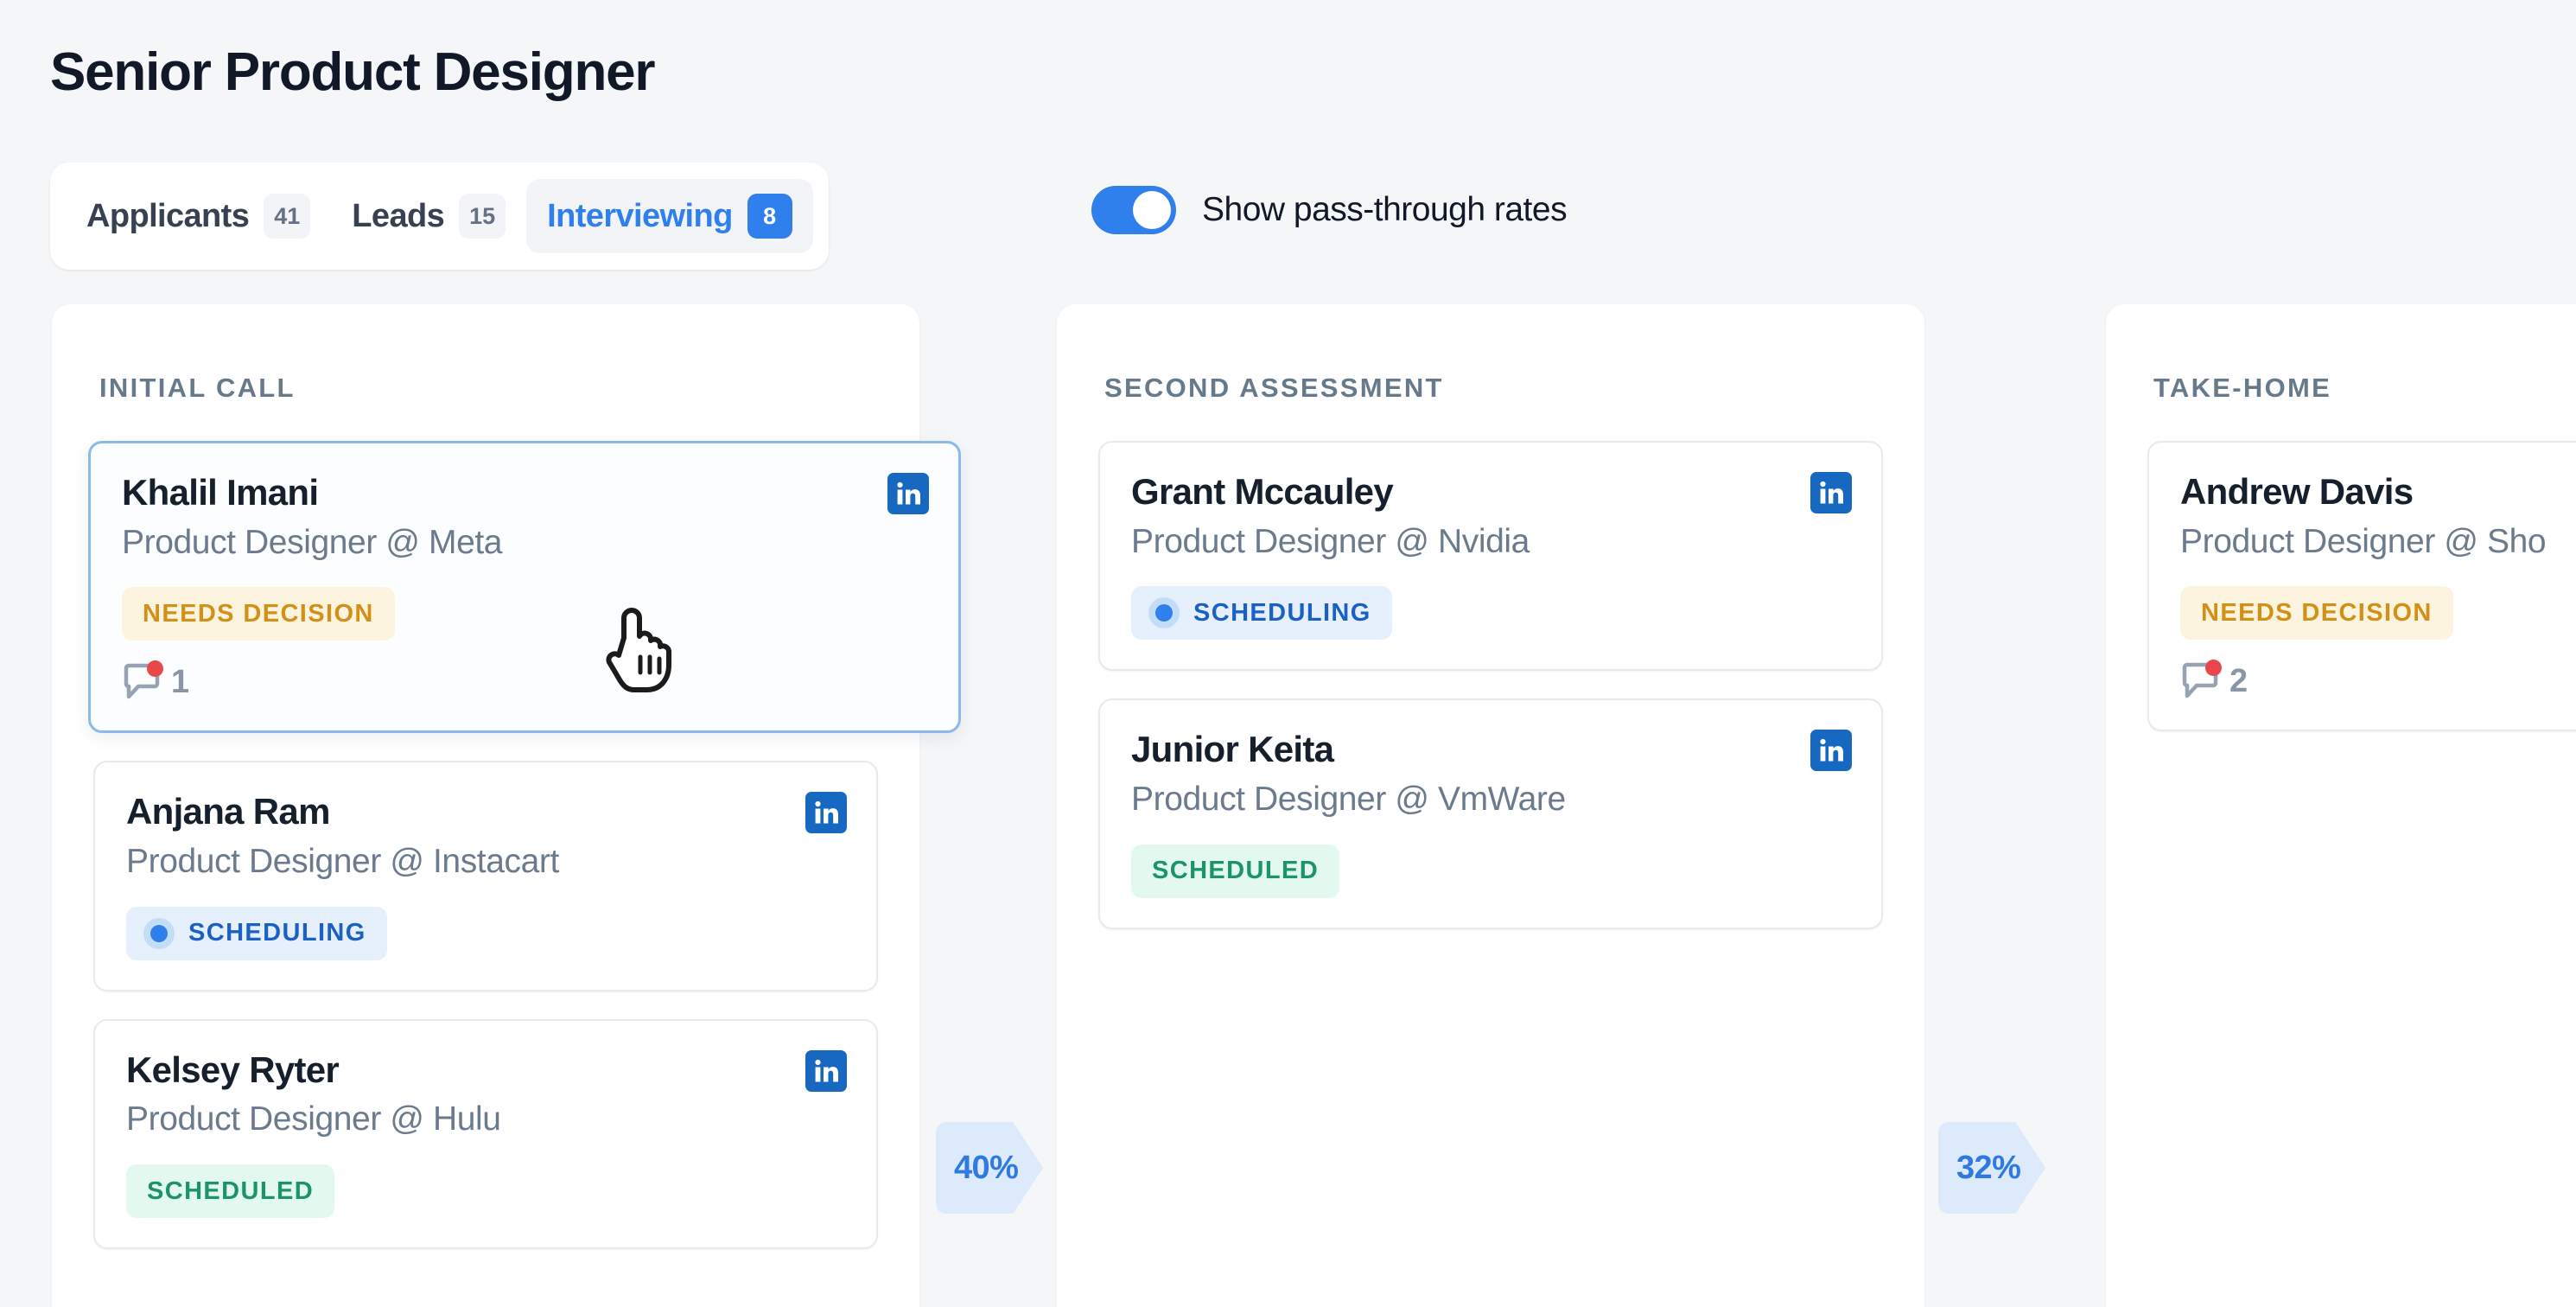 This screenshot has height=1307, width=2576. Describe the element at coordinates (1263, 491) in the screenshot. I see `candidate-name: Grant Mccauley` at that location.